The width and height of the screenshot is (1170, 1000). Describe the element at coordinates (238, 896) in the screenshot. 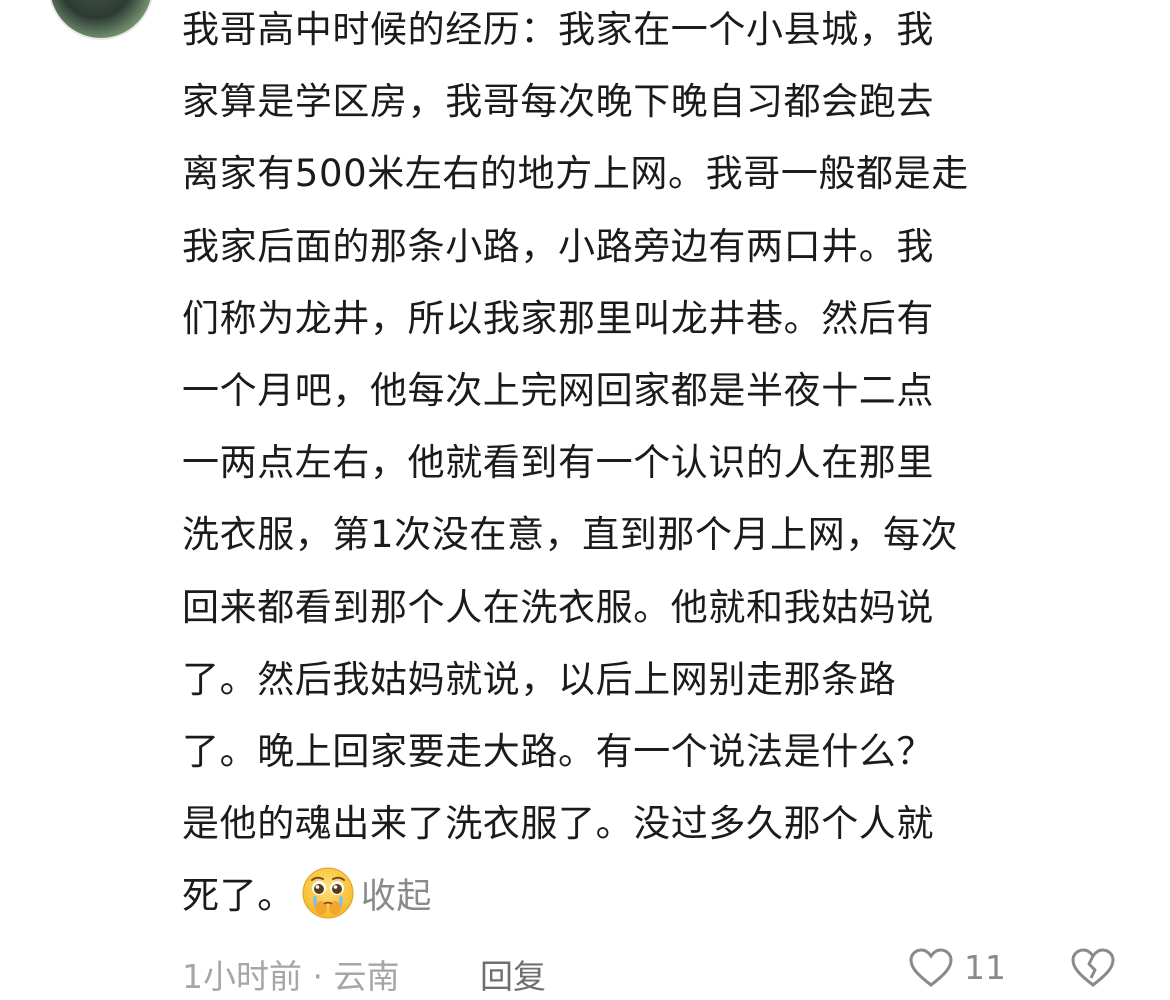

I see `comment-line-text: 死了。` at that location.